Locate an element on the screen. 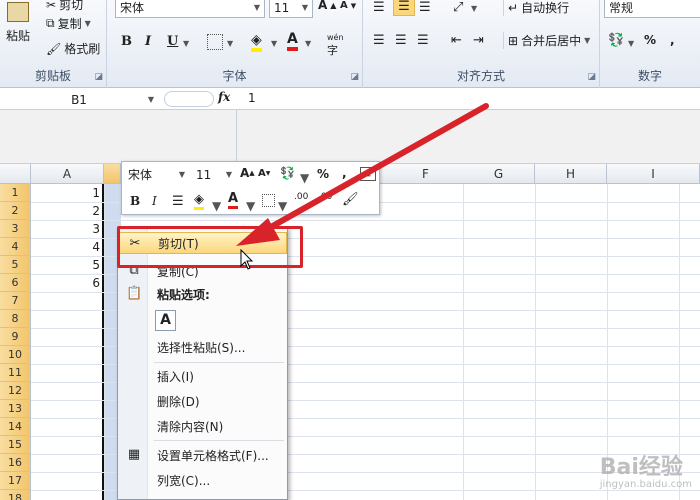  baidu-watermark: Bai经验 jingyan.baidu.com is located at coordinates (645, 472).